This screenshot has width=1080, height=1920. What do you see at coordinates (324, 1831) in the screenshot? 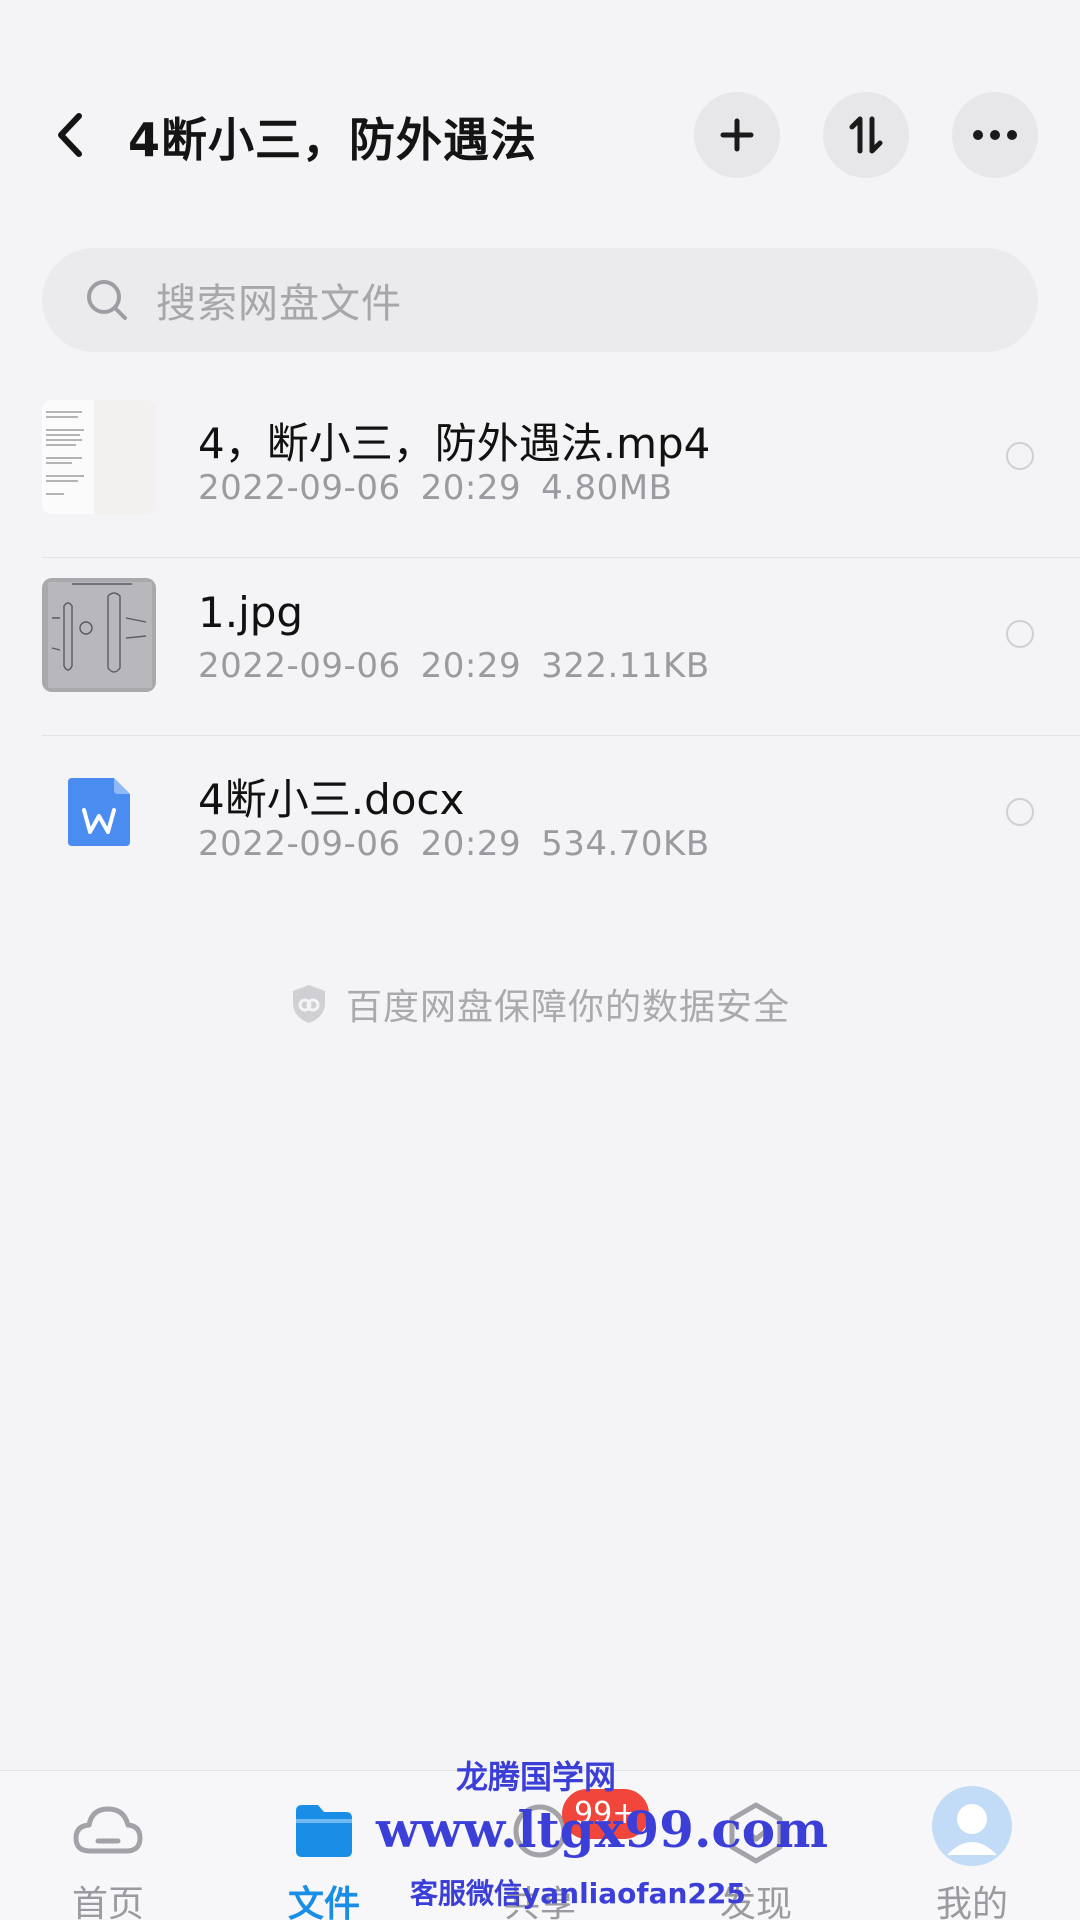
I see `folder-icon` at bounding box center [324, 1831].